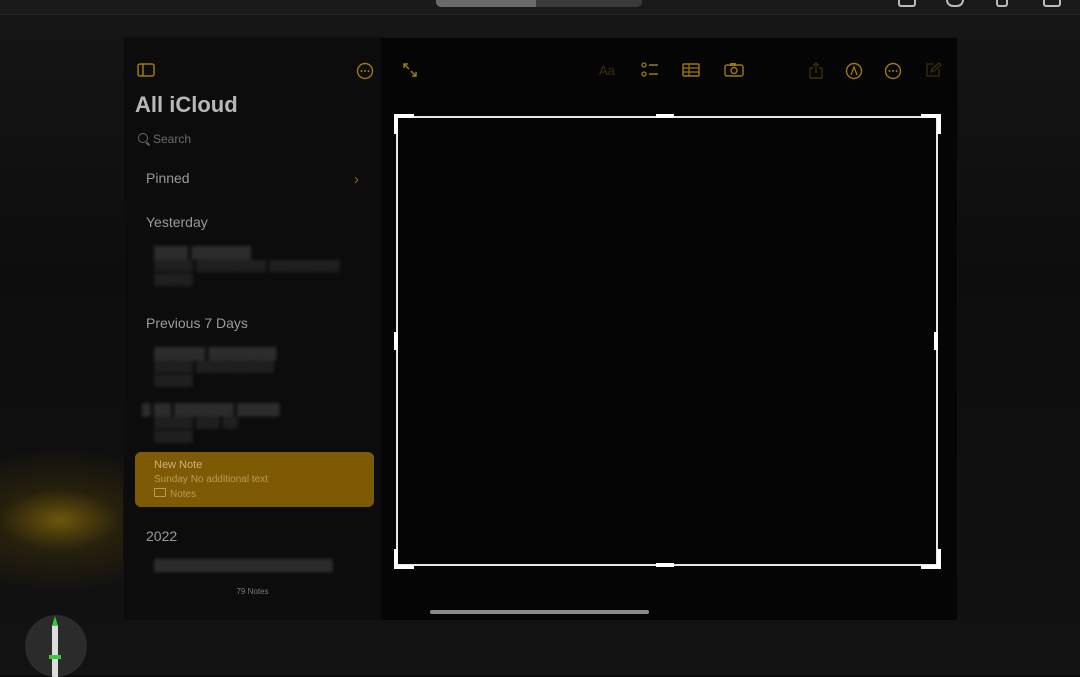  What do you see at coordinates (365, 73) in the screenshot?
I see `more-options-icon` at bounding box center [365, 73].